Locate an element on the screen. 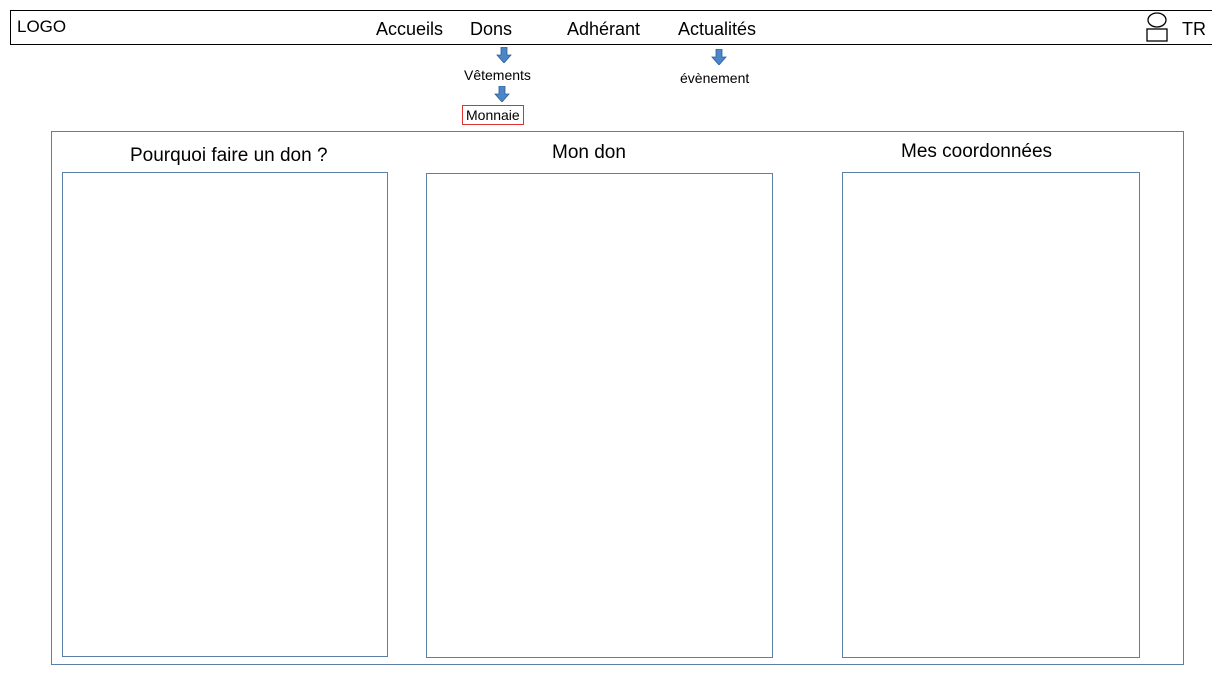 The width and height of the screenshot is (1214, 684). submenu-item-monnaie: Monnaie is located at coordinates (493, 115).